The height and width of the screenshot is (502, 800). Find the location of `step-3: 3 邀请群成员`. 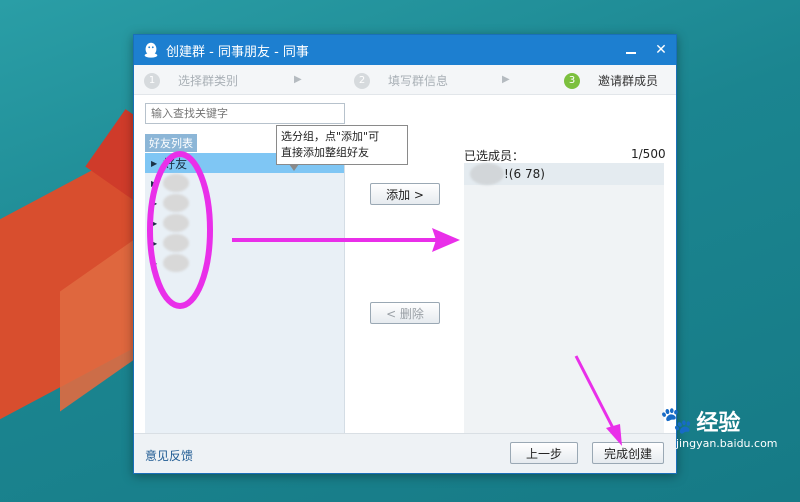

step-3: 3 邀请群成员 is located at coordinates (611, 80).